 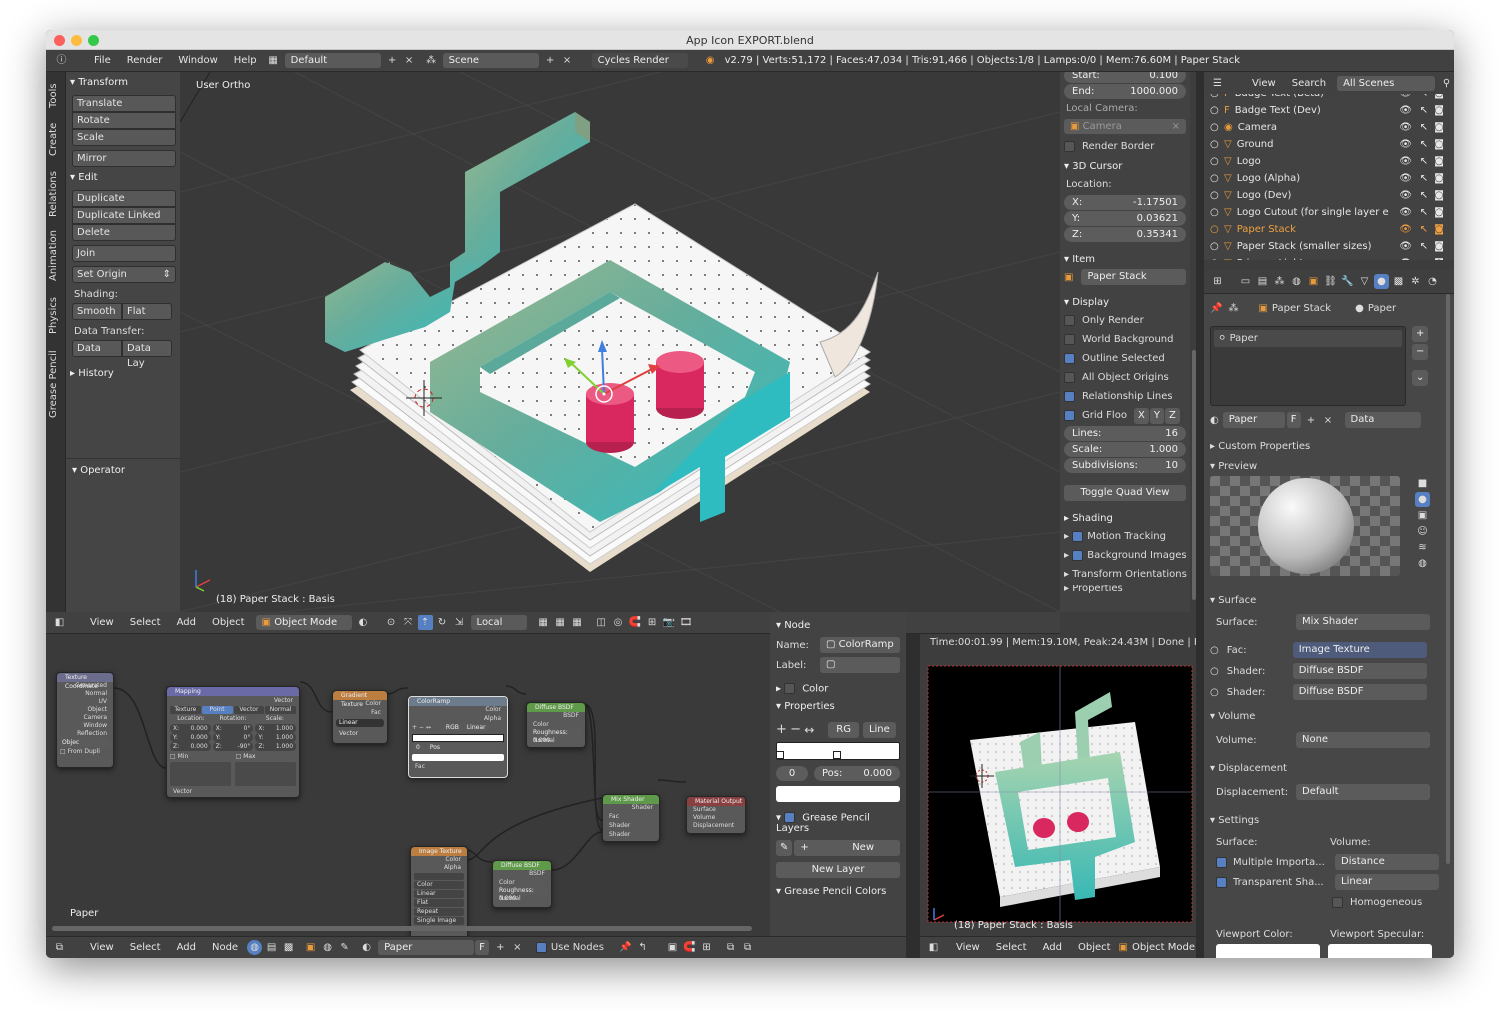 I want to click on physics-tab-icon: ◔, so click(x=1432, y=281).